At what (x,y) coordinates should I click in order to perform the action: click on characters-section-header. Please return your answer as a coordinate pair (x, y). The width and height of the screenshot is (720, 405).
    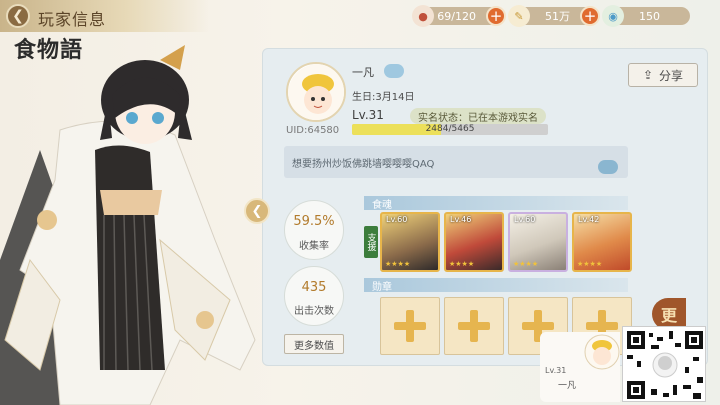
    Looking at the image, I should click on (496, 203).